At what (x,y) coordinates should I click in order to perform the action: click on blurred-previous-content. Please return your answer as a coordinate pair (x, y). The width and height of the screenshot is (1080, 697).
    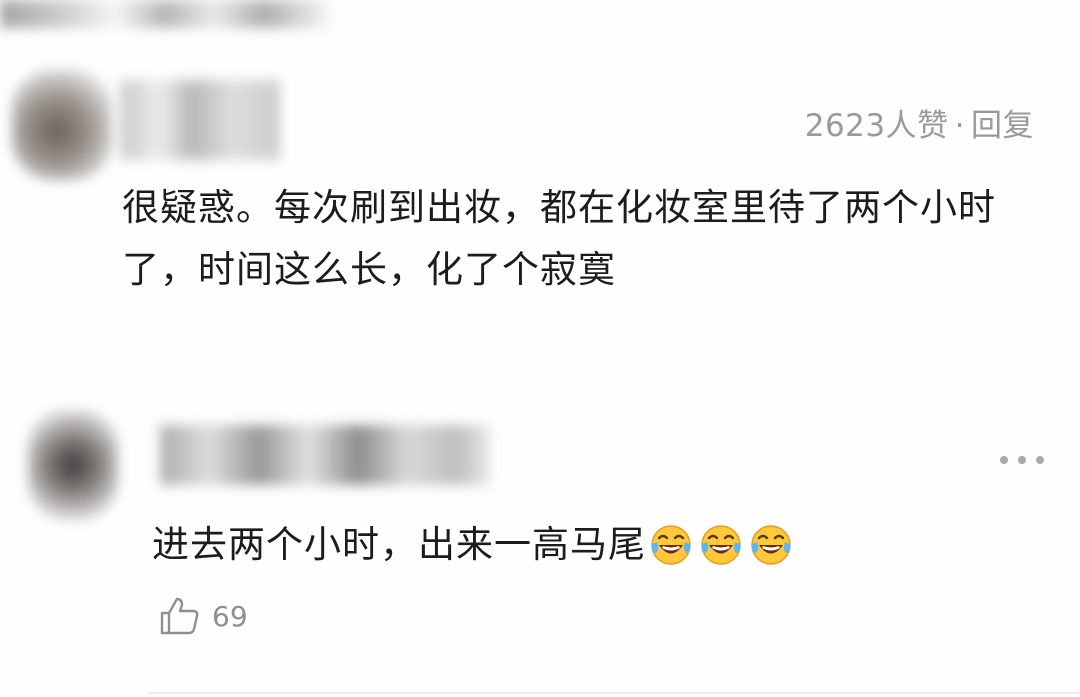
    Looking at the image, I should click on (165, 14).